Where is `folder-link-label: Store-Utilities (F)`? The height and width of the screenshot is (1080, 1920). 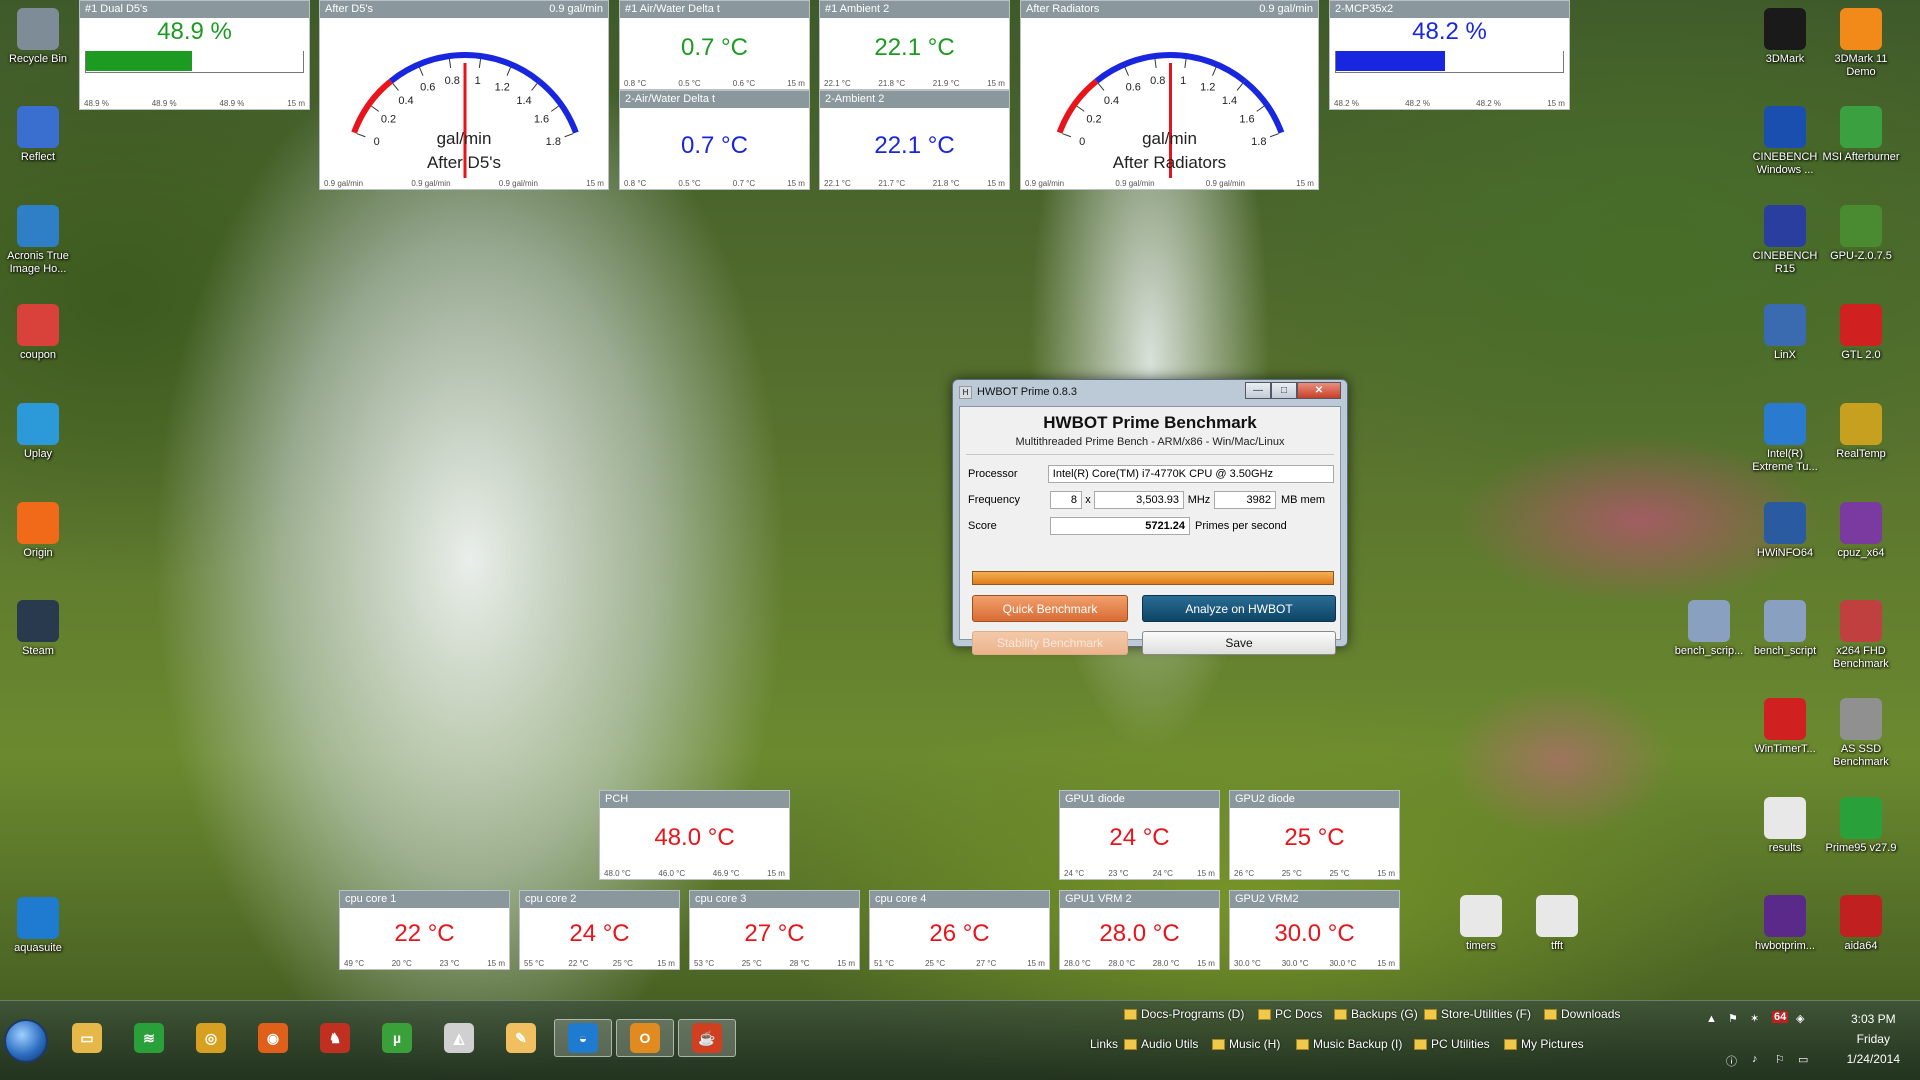
folder-link-label: Store-Utilities (F) is located at coordinates (1486, 1014).